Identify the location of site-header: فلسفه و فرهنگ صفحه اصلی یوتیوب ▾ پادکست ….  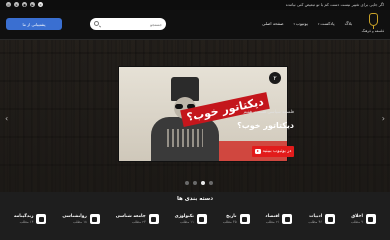
(195, 25).